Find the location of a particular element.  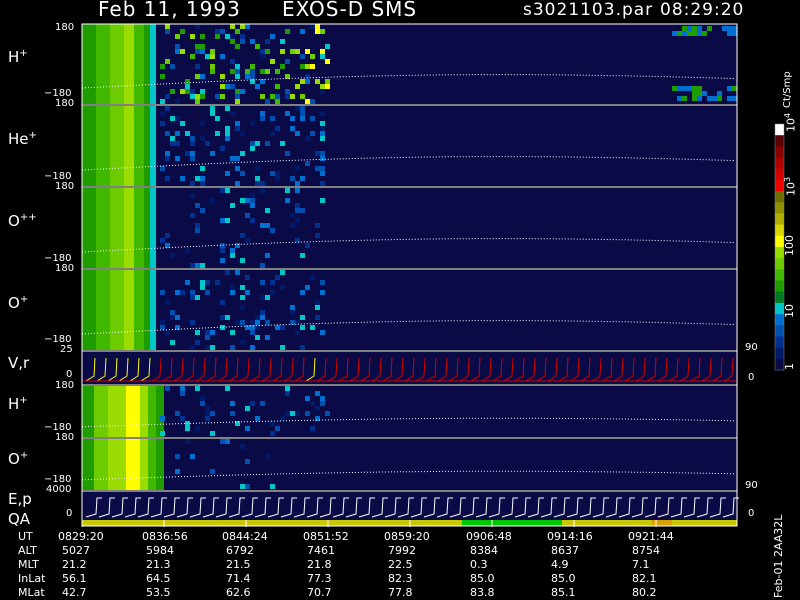

colorbar-tick: 10 is located at coordinates (789, 311).